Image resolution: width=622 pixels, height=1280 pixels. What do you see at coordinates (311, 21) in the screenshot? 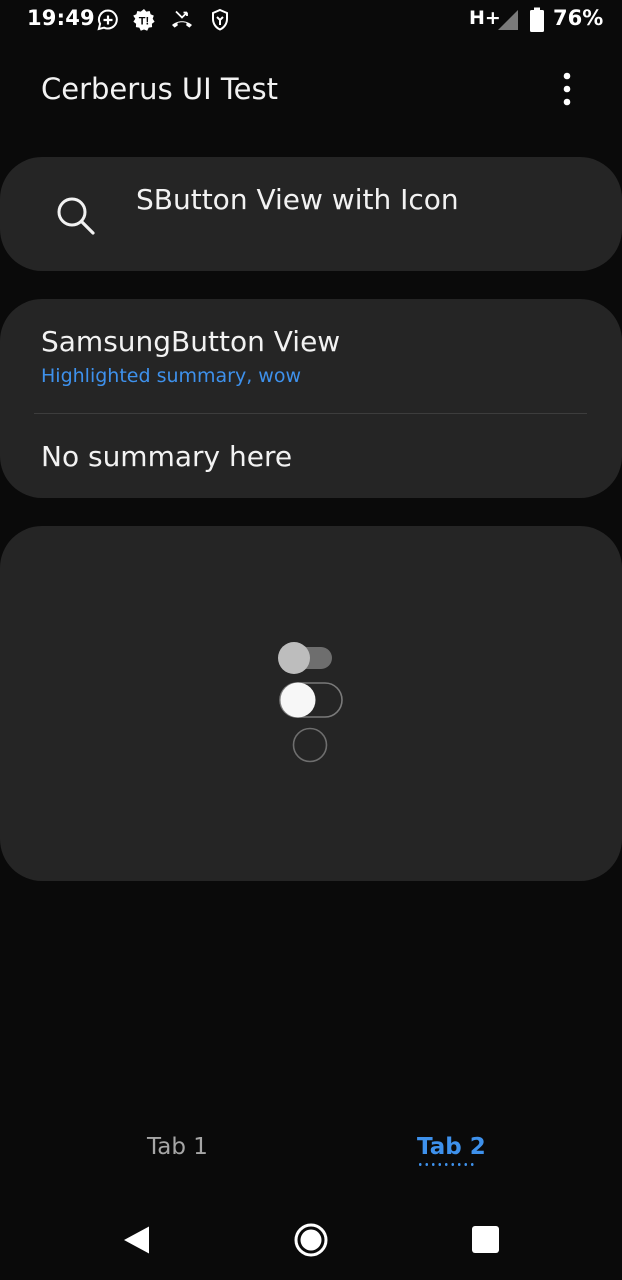
I see `status-bar: 19:49 T! H+ 76%` at bounding box center [311, 21].